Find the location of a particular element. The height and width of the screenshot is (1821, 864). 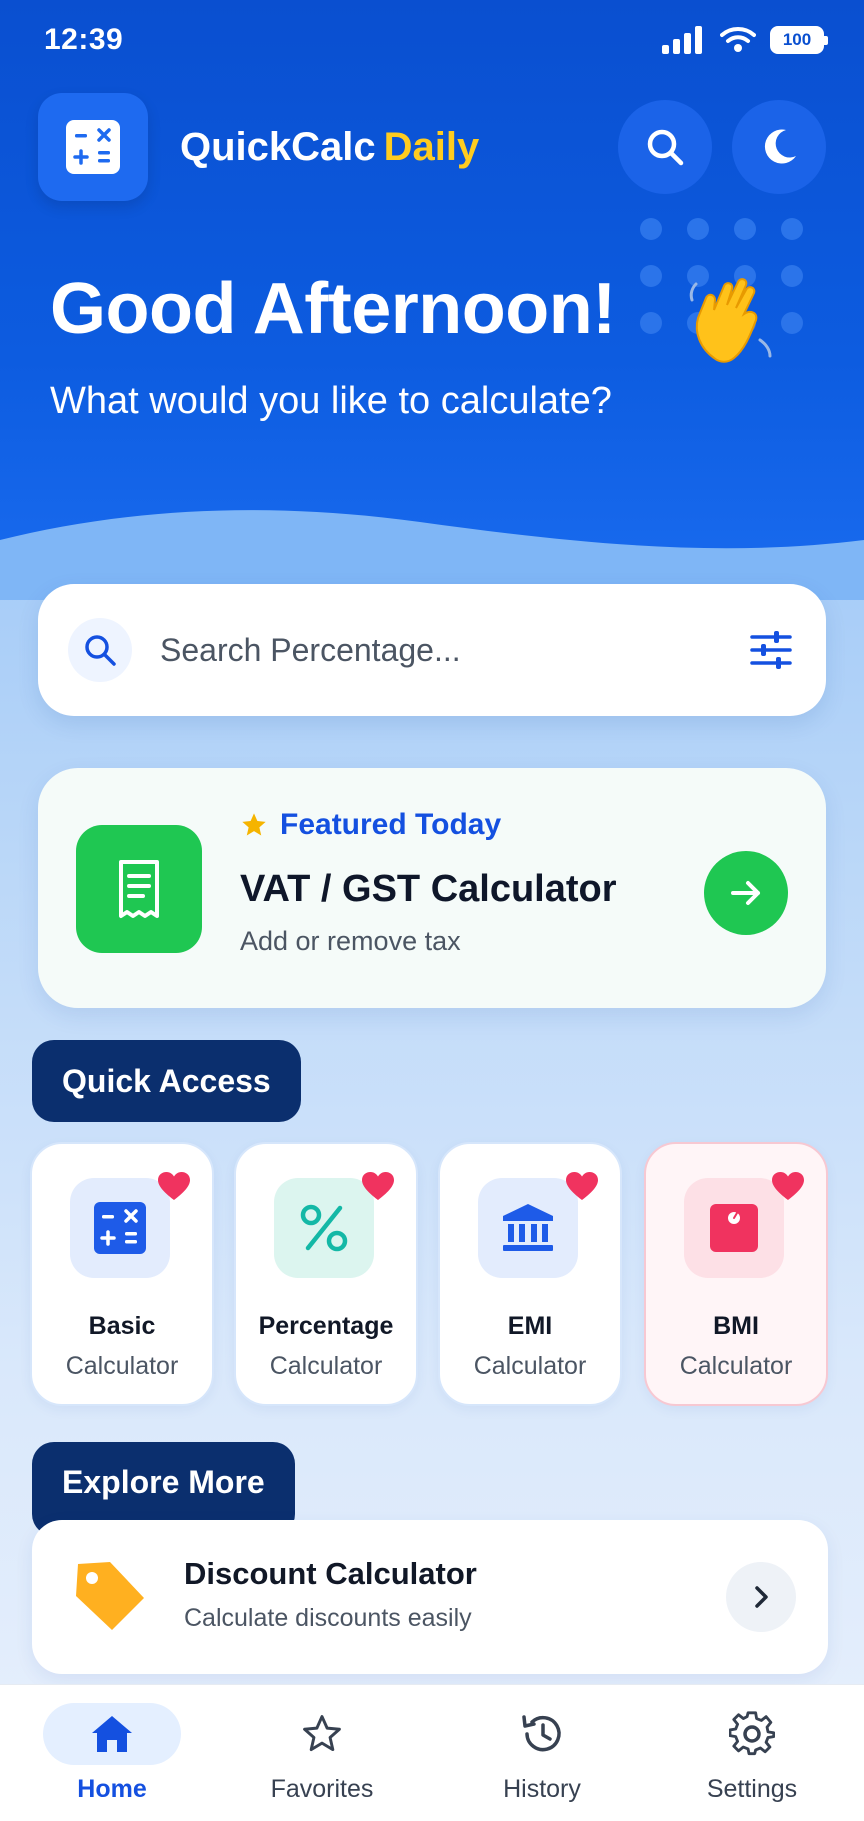

nav-label: Settings is located at coordinates (752, 1789).